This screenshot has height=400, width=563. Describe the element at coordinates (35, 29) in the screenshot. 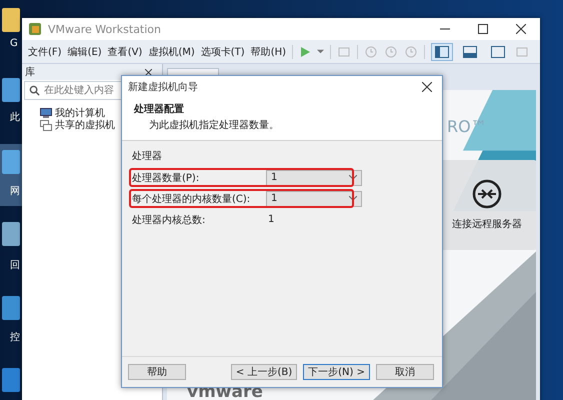

I see `app-icon` at that location.